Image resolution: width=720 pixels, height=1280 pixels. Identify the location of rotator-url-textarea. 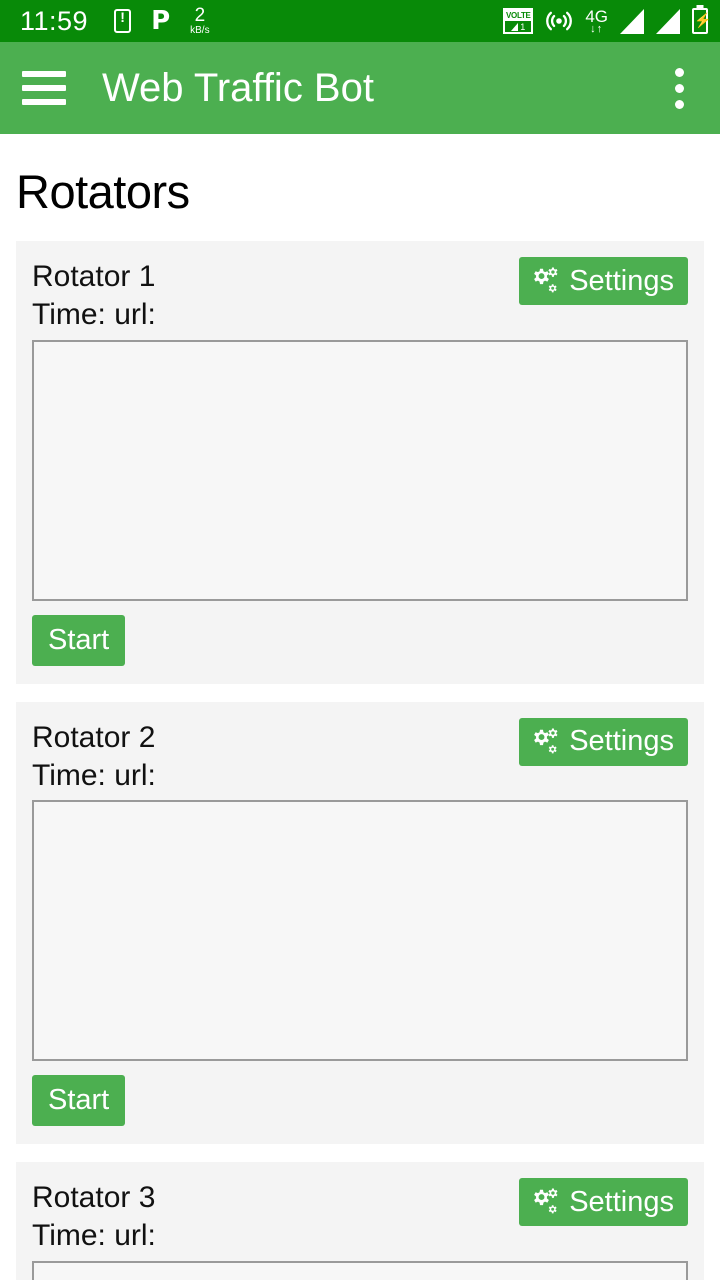
(360, 1270).